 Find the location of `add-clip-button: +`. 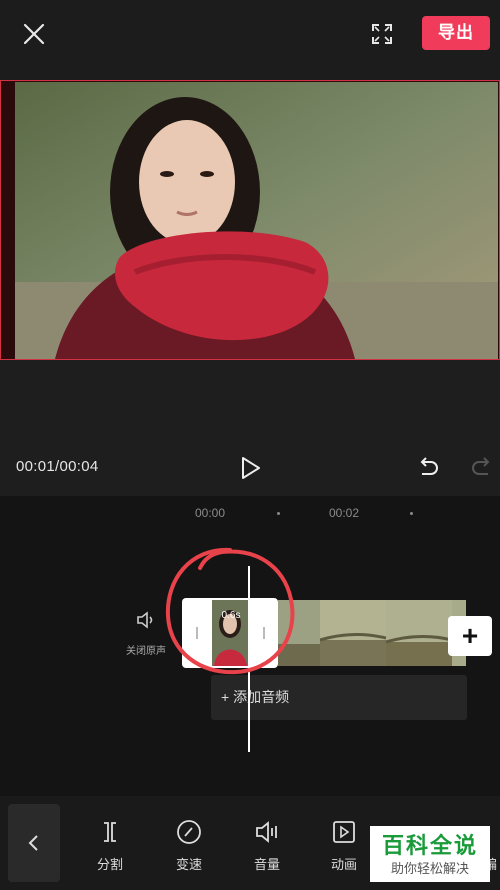

add-clip-button: + is located at coordinates (470, 636).